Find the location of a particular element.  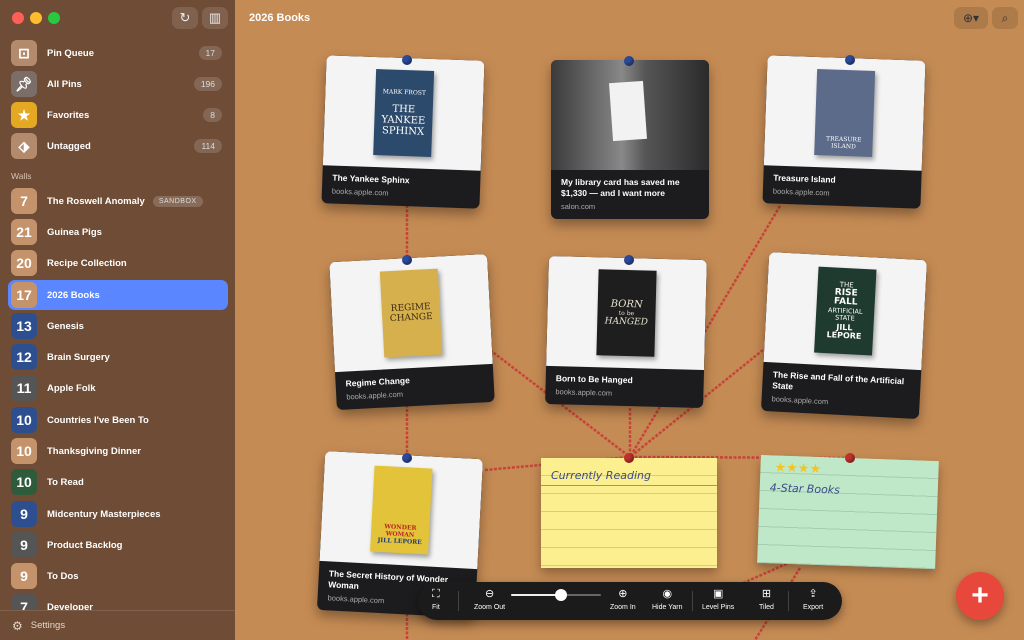

book-title-line: TREASURE ISLAND is located at coordinates (843, 143).